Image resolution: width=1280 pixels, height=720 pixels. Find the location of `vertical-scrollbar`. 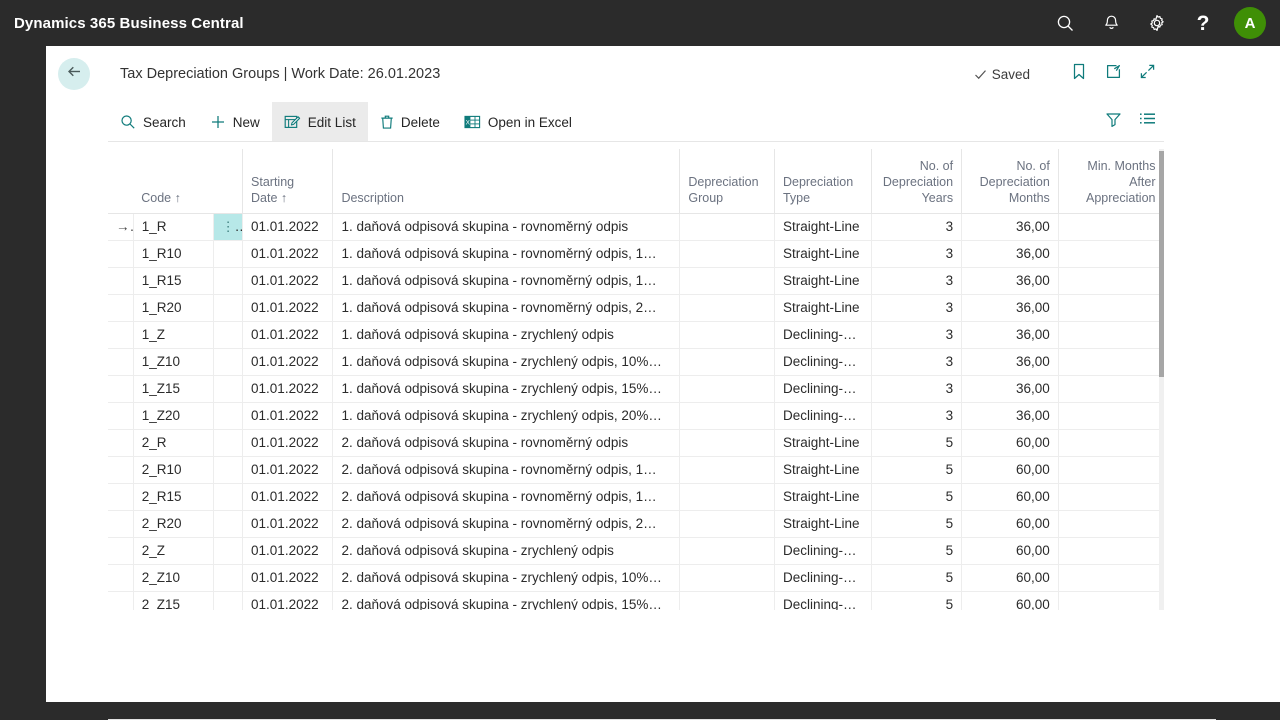

vertical-scrollbar is located at coordinates (1161, 379).